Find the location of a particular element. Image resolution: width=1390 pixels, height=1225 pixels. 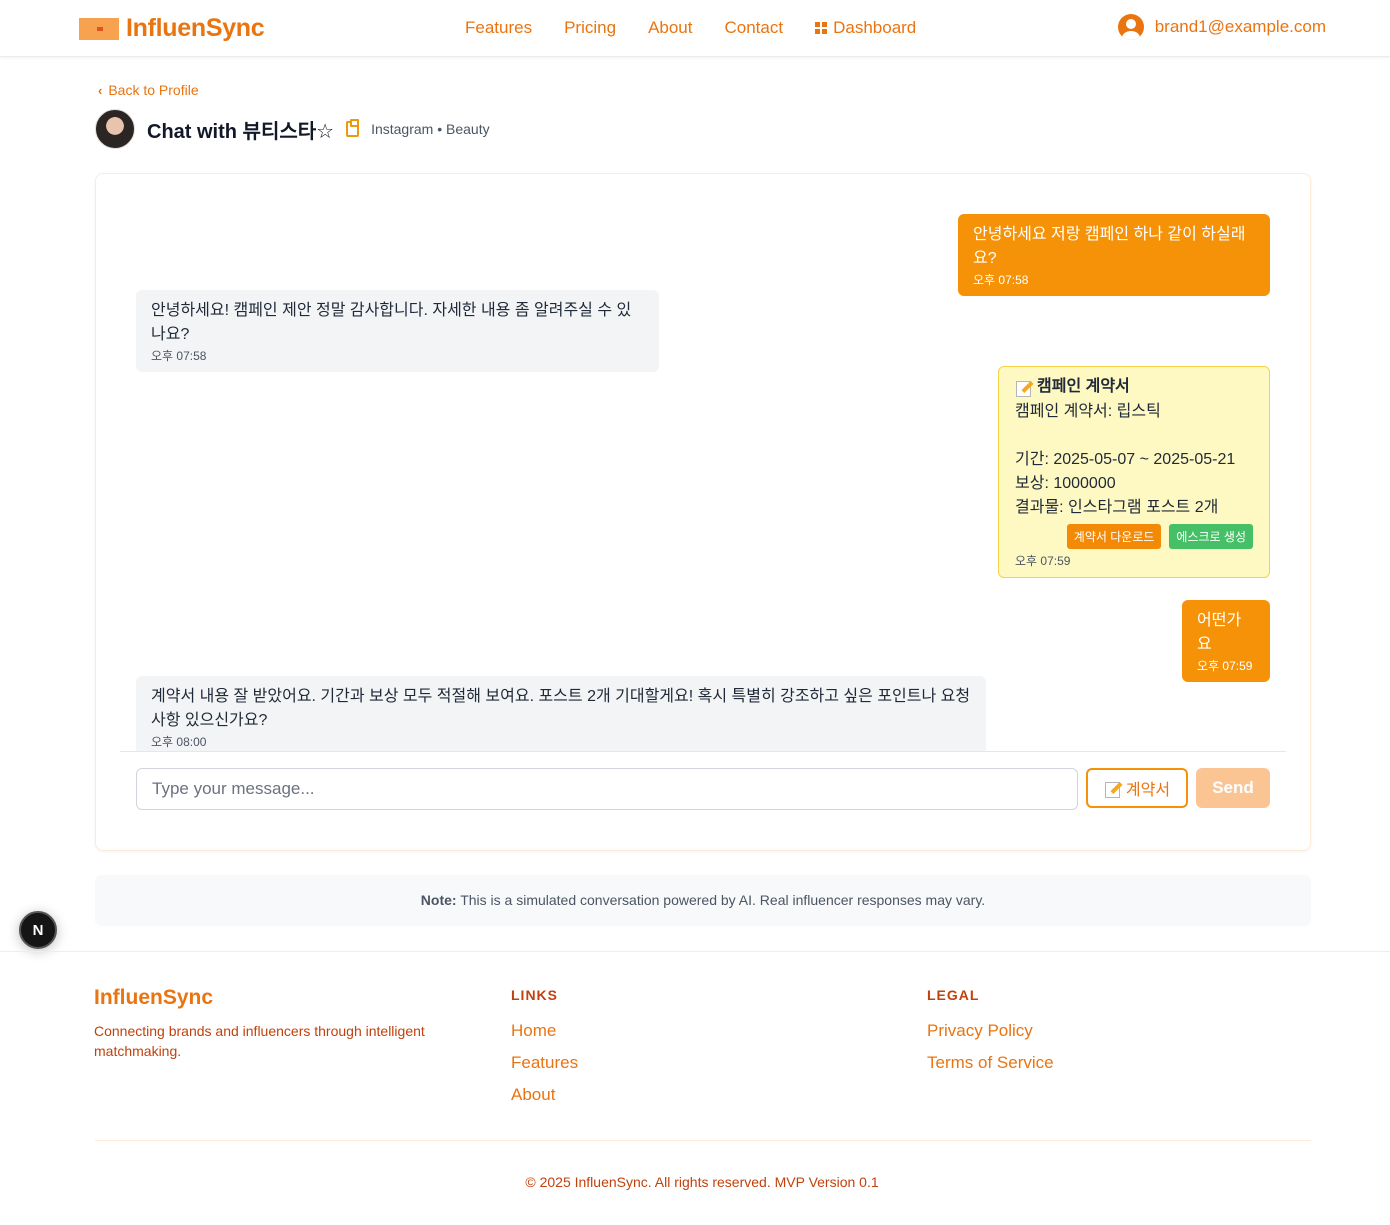

note-label: Note: is located at coordinates (438, 900).